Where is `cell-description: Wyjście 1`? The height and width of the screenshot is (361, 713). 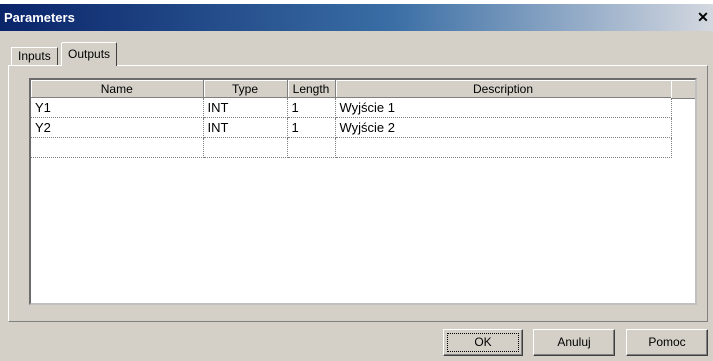 cell-description: Wyjście 1 is located at coordinates (503, 107).